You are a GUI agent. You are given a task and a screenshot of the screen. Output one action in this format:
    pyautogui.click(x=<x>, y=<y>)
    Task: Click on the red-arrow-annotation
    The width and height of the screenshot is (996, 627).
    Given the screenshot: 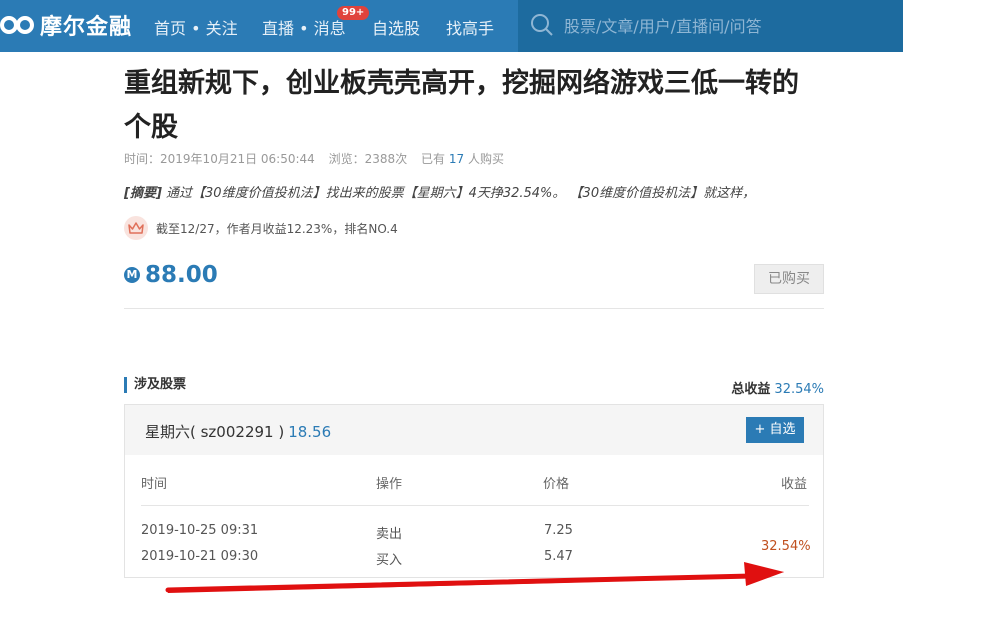 What is the action you would take?
    pyautogui.click(x=474, y=577)
    